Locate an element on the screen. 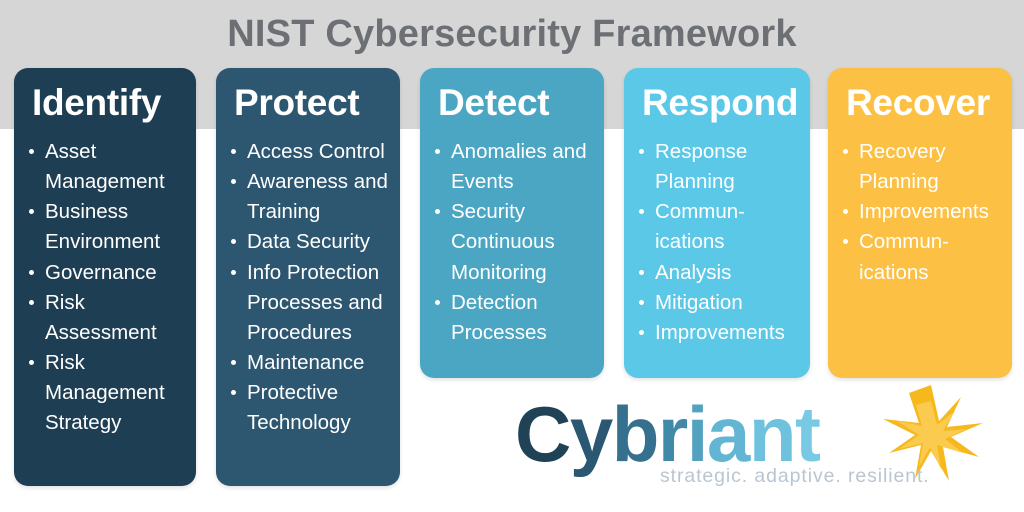 The height and width of the screenshot is (512, 1024). list-item: Detection Processes is located at coordinates (513, 318).